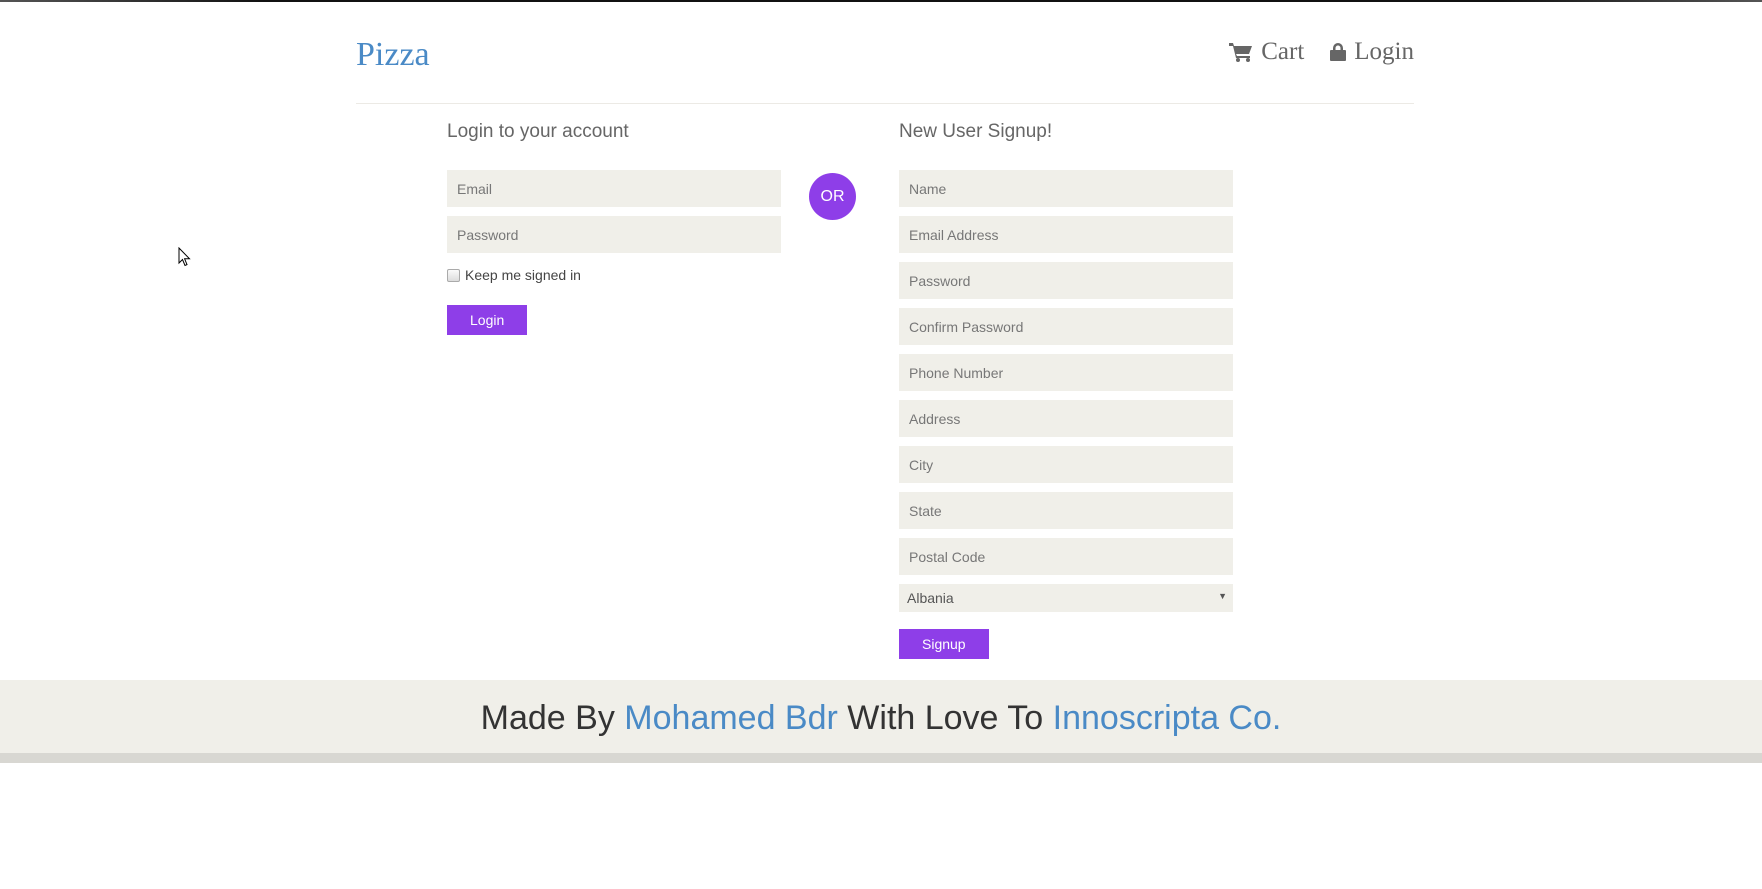 The image size is (1762, 889). What do you see at coordinates (1066, 326) in the screenshot?
I see `signup-confirm-password-input` at bounding box center [1066, 326].